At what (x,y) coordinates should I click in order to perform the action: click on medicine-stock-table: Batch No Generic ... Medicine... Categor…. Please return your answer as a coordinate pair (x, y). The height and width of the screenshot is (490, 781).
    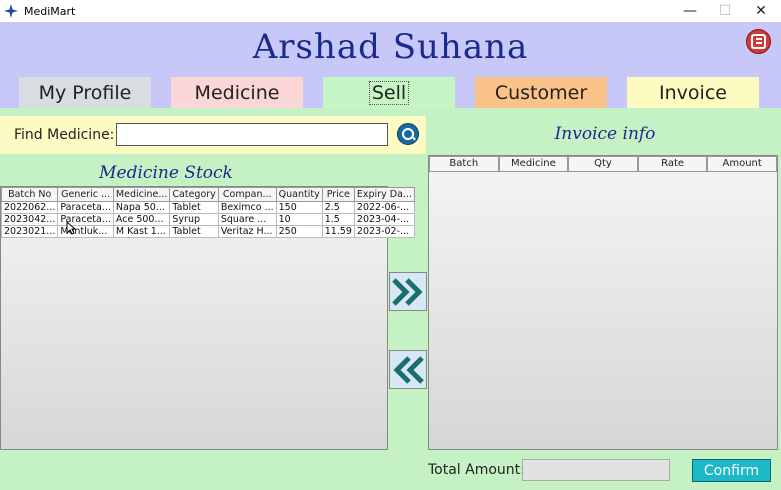
    Looking at the image, I should click on (207, 212).